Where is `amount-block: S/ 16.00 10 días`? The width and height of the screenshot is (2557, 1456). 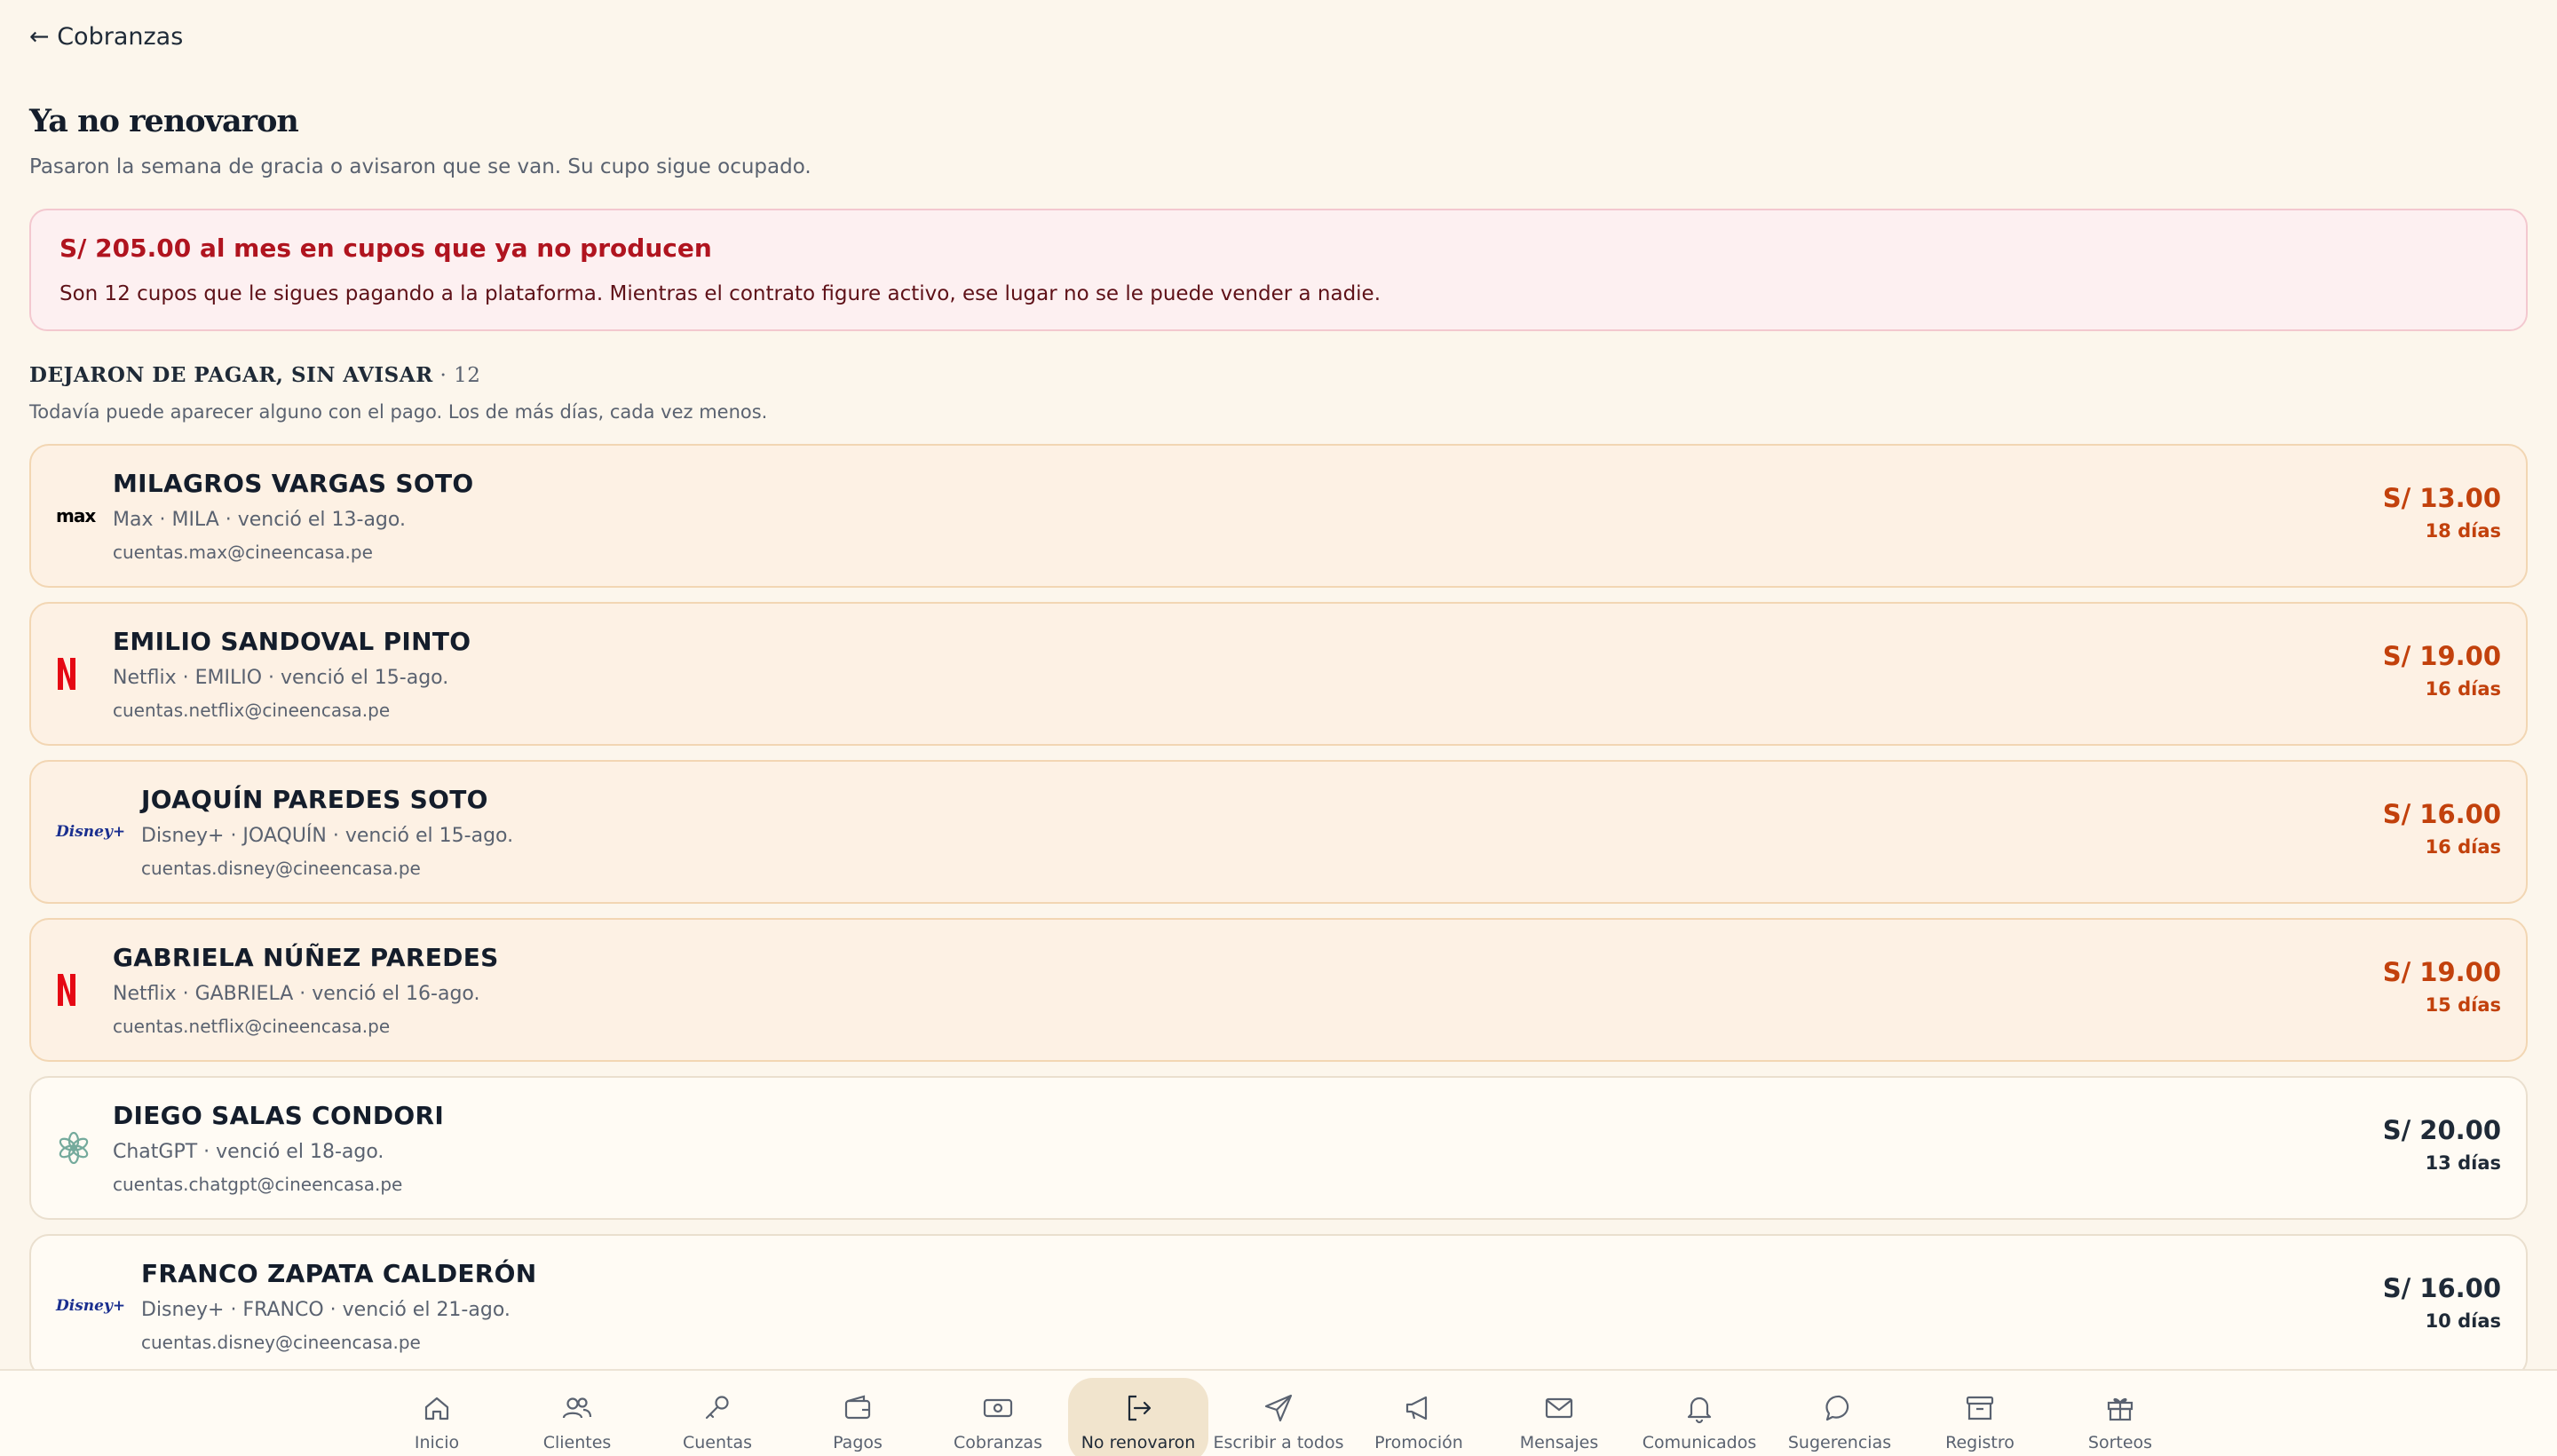 amount-block: S/ 16.00 10 días is located at coordinates (2442, 1302).